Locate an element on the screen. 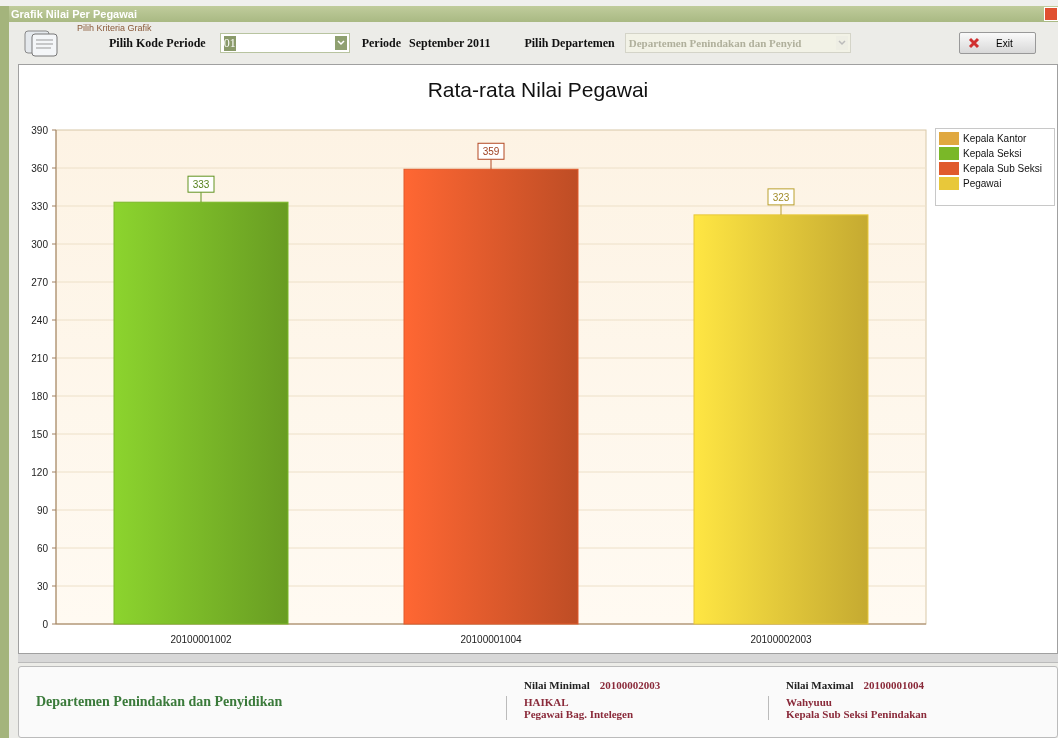 This screenshot has height=738, width=1058. y-tick-label: 120 is located at coordinates (39, 472).